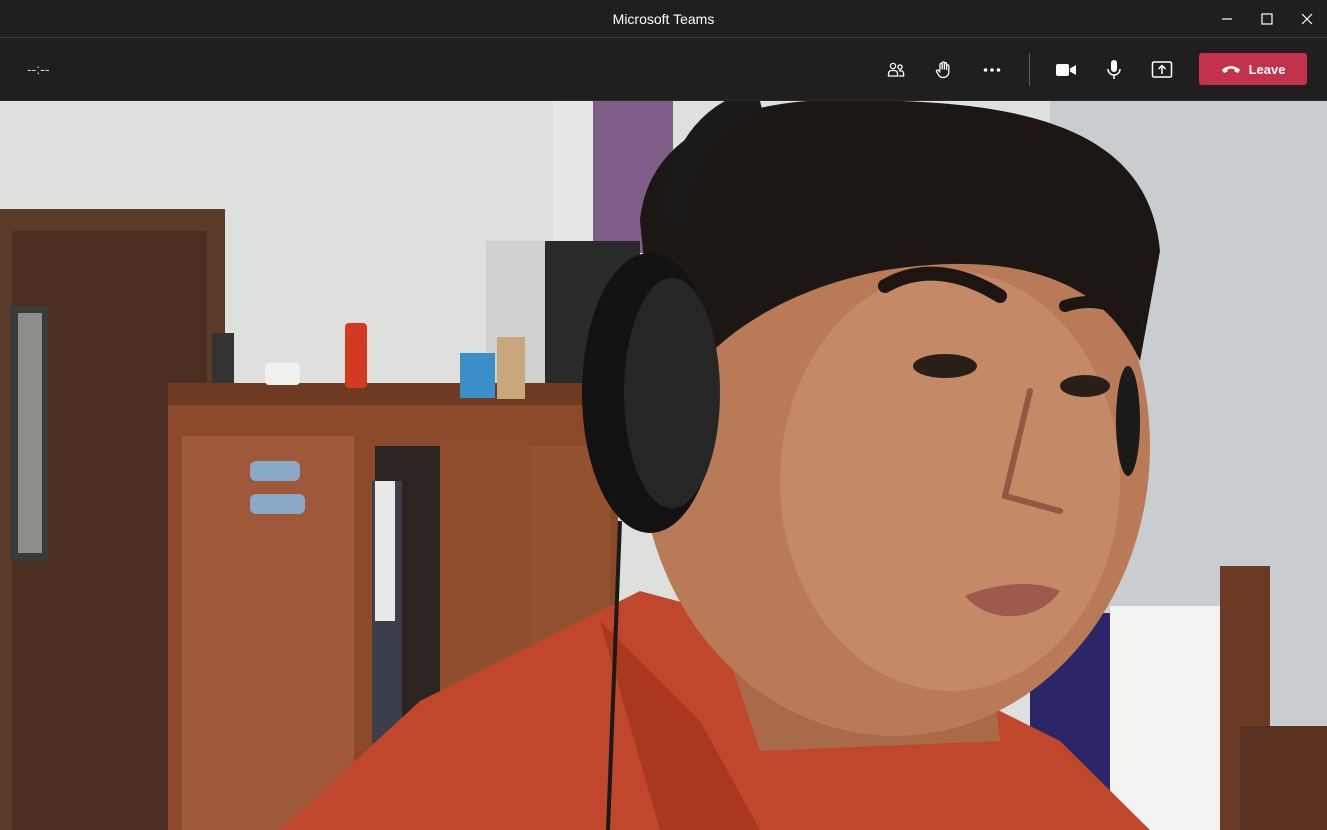 This screenshot has width=1327, height=830. I want to click on leave-label: Leave, so click(1267, 69).